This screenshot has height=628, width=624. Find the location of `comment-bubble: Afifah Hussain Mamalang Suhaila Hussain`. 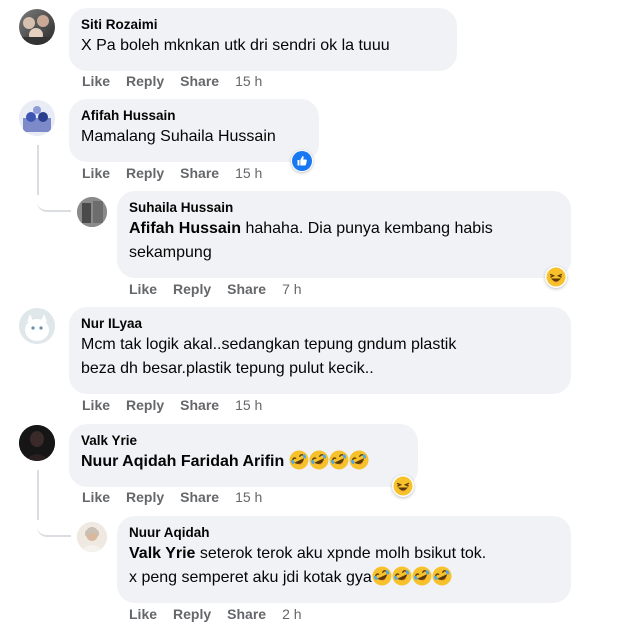

comment-bubble: Afifah Hussain Mamalang Suhaila Hussain is located at coordinates (194, 130).